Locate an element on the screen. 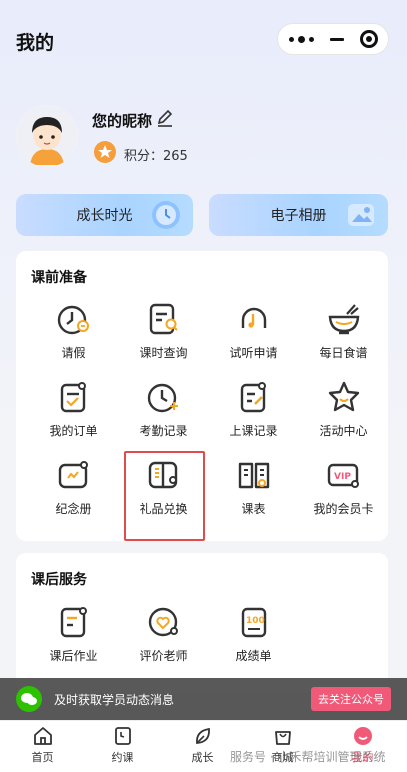 The width and height of the screenshot is (407, 772). menu-item-attendance: 考勤记录 is located at coordinates (163, 416).